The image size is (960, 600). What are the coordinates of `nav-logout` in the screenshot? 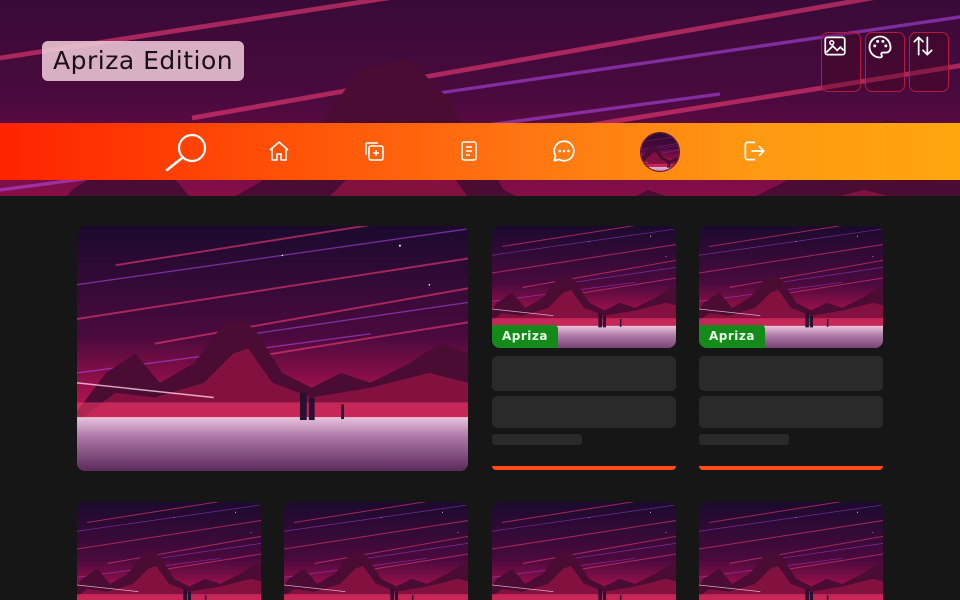 It's located at (754, 151).